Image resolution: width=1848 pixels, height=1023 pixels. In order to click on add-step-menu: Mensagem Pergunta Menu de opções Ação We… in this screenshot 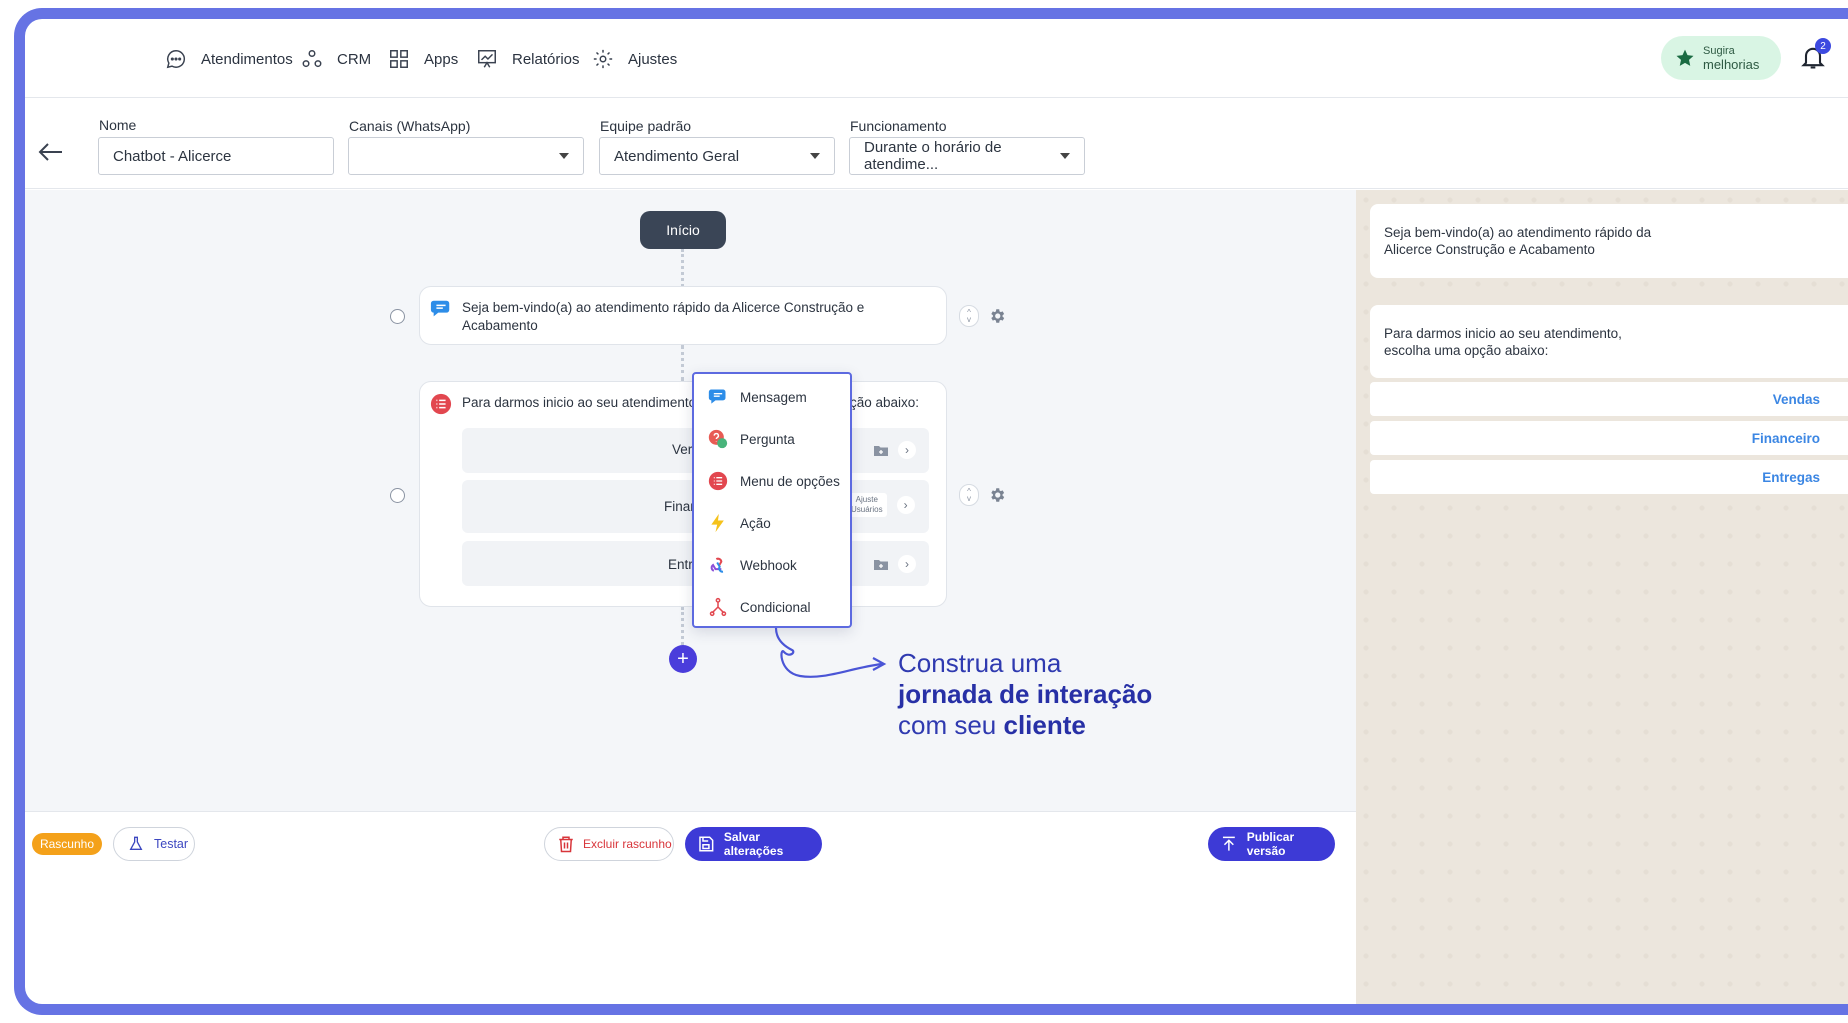, I will do `click(772, 500)`.